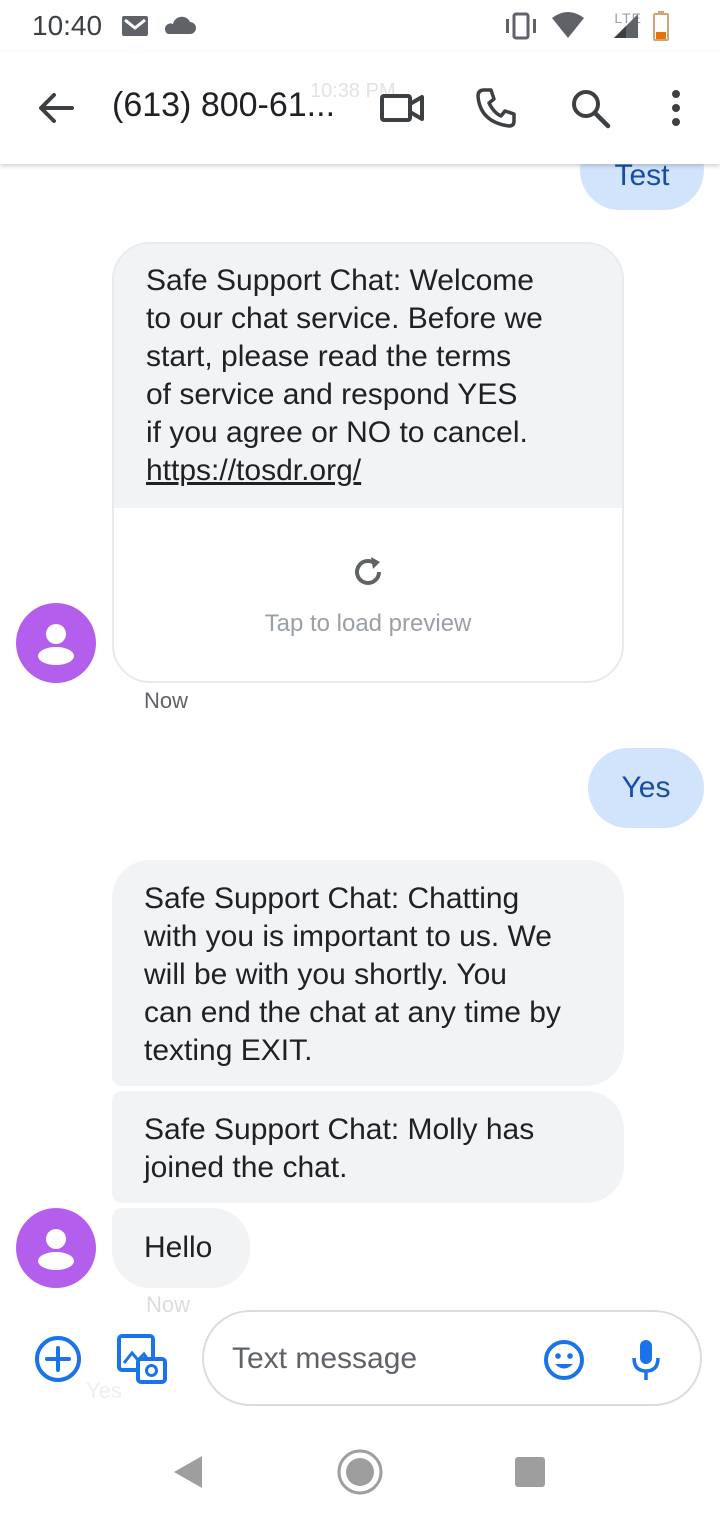 The width and height of the screenshot is (720, 1520). I want to click on mic-icon, so click(646, 1360).